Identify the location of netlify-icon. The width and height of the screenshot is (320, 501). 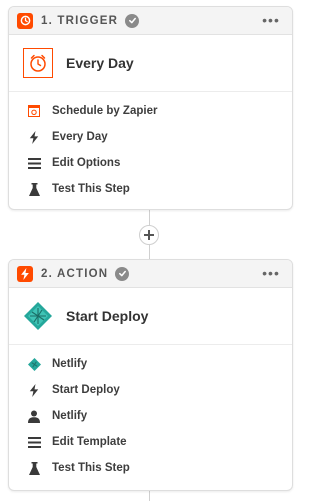
(34, 364).